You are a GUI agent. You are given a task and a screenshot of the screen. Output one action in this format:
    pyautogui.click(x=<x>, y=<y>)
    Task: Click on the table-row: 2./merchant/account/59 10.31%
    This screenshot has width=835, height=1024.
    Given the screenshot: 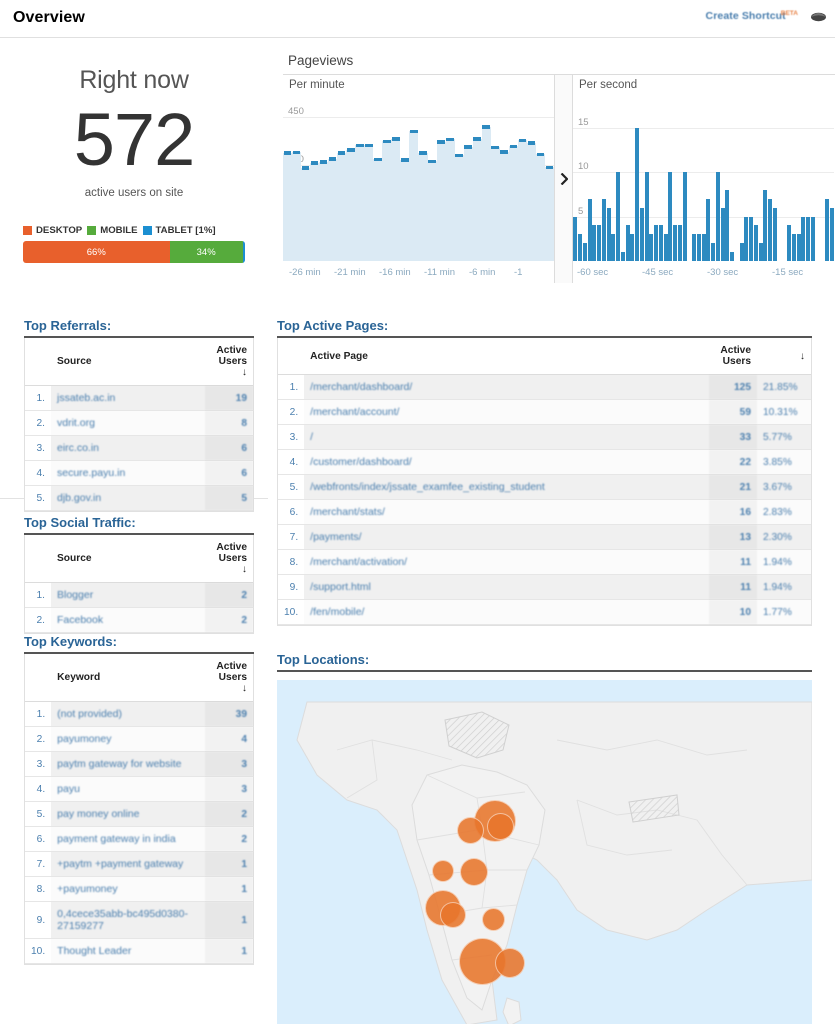 What is the action you would take?
    pyautogui.click(x=544, y=412)
    